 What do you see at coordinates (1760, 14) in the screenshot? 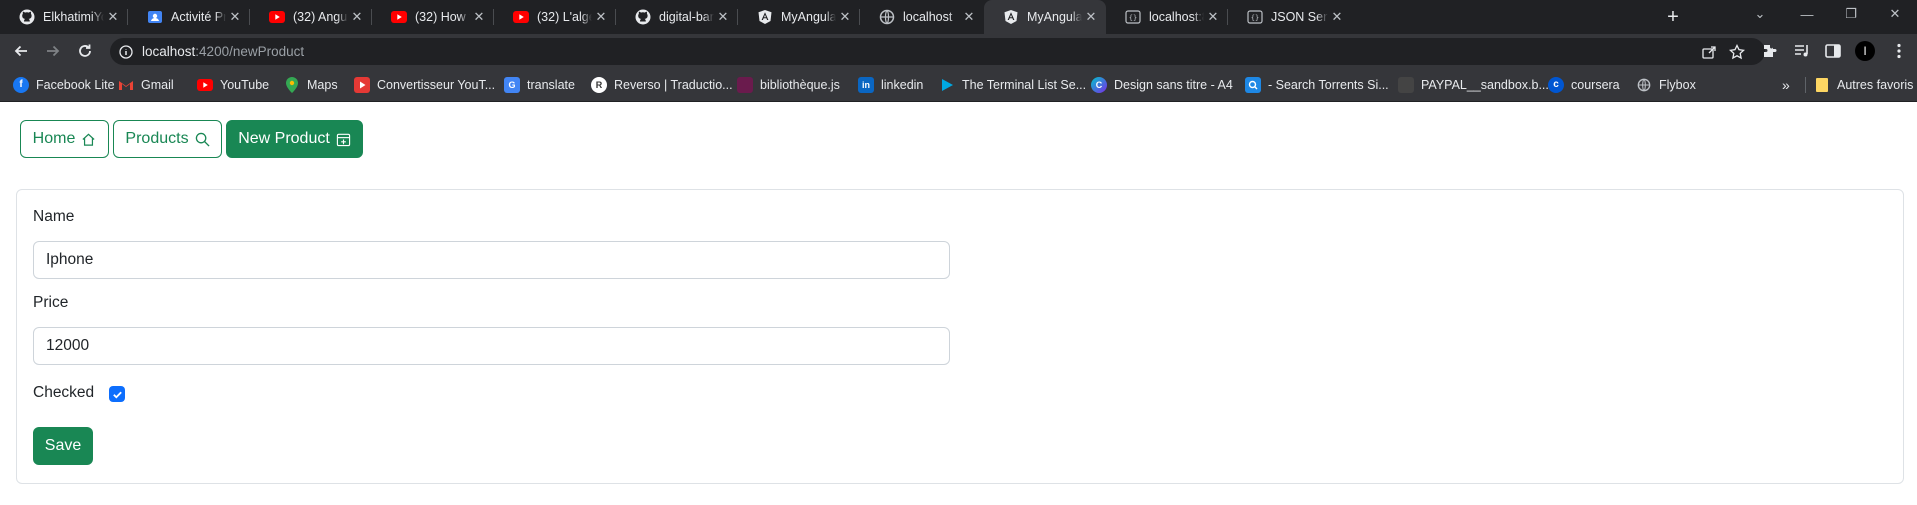
I see `tab-search-icon: ⌄` at bounding box center [1760, 14].